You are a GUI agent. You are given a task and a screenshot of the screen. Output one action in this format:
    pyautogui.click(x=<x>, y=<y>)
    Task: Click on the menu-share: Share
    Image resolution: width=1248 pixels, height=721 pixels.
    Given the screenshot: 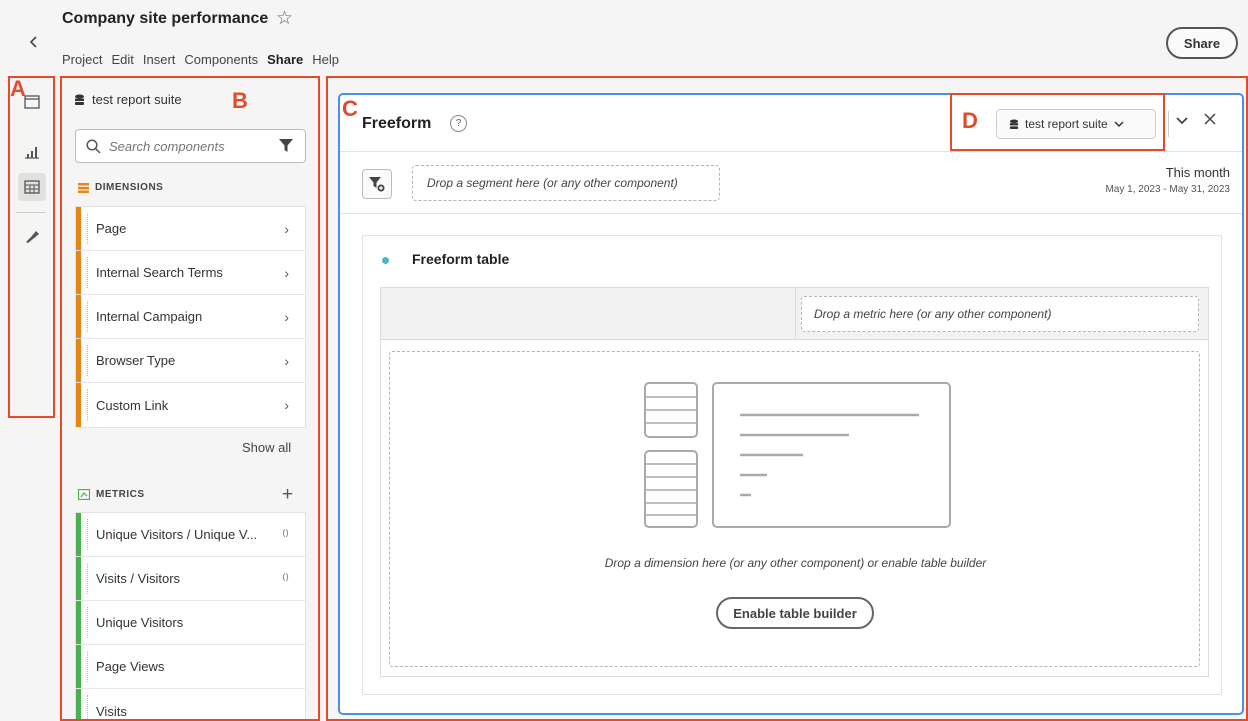 What is the action you would take?
    pyautogui.click(x=285, y=59)
    